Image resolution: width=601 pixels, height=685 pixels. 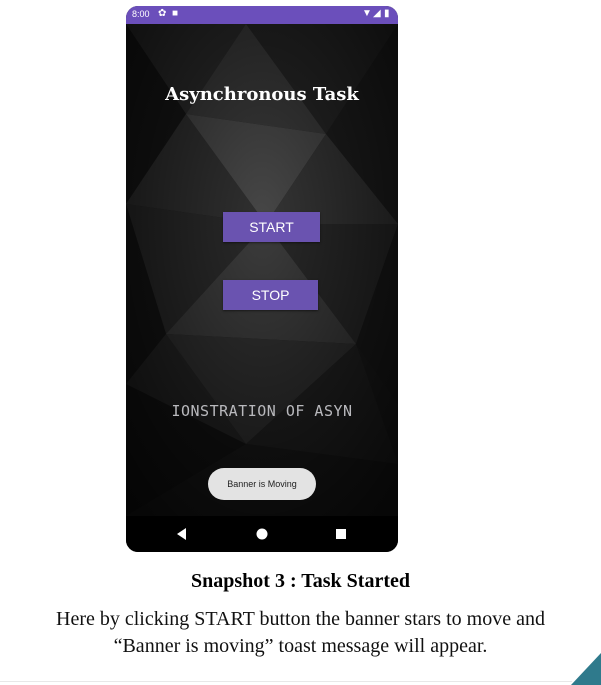 I want to click on back-icon, so click(x=182, y=534).